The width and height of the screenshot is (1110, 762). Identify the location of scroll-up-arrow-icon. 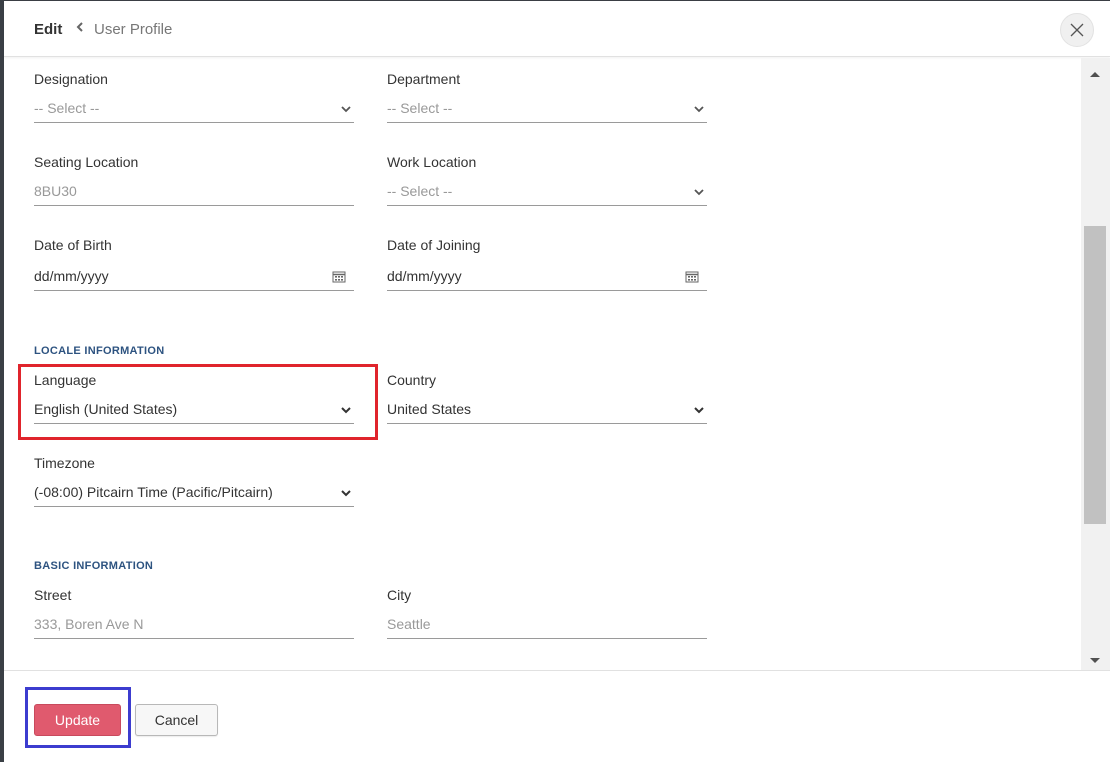
(1095, 74).